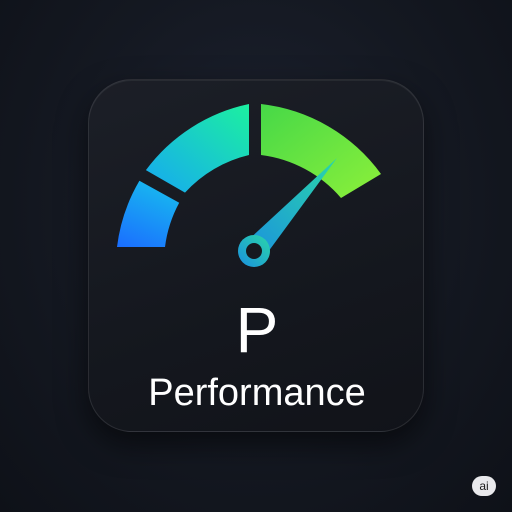 This screenshot has width=512, height=512. Describe the element at coordinates (257, 330) in the screenshot. I see `app-letter: P` at that location.